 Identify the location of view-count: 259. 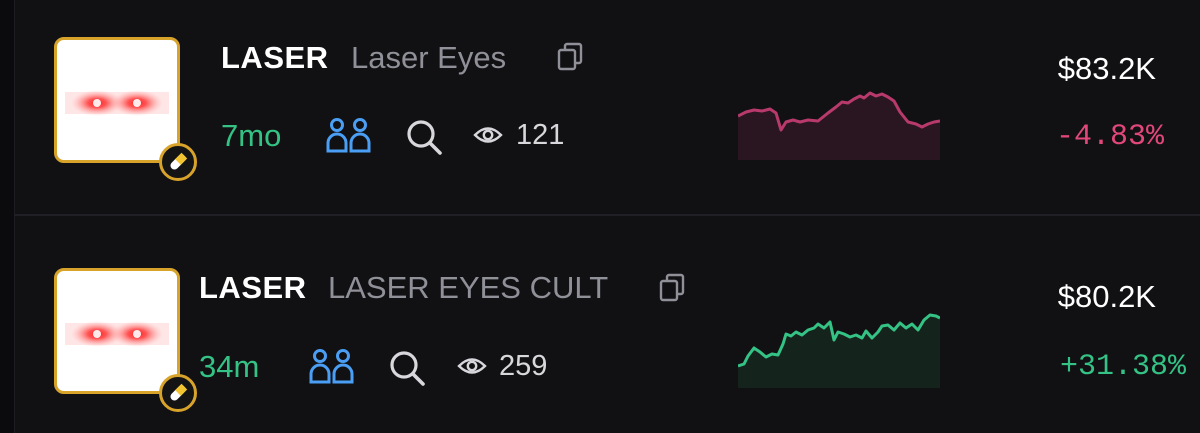
(523, 366).